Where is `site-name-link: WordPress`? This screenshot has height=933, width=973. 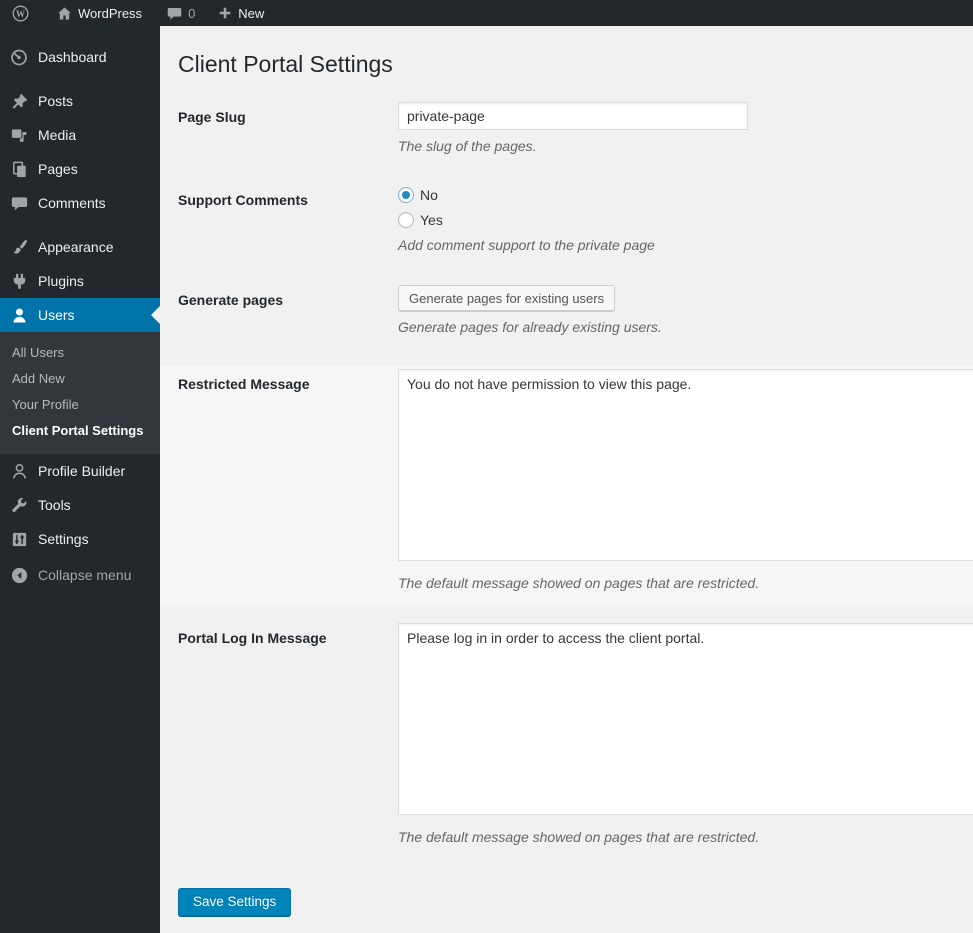
site-name-link: WordPress is located at coordinates (99, 13).